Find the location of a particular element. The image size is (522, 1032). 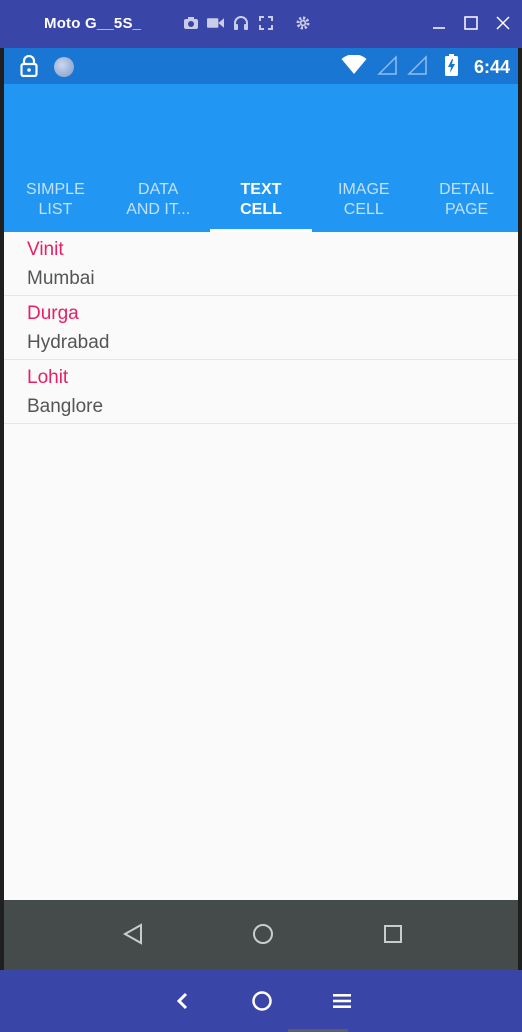

battery-charging-icon is located at coordinates (451, 67).